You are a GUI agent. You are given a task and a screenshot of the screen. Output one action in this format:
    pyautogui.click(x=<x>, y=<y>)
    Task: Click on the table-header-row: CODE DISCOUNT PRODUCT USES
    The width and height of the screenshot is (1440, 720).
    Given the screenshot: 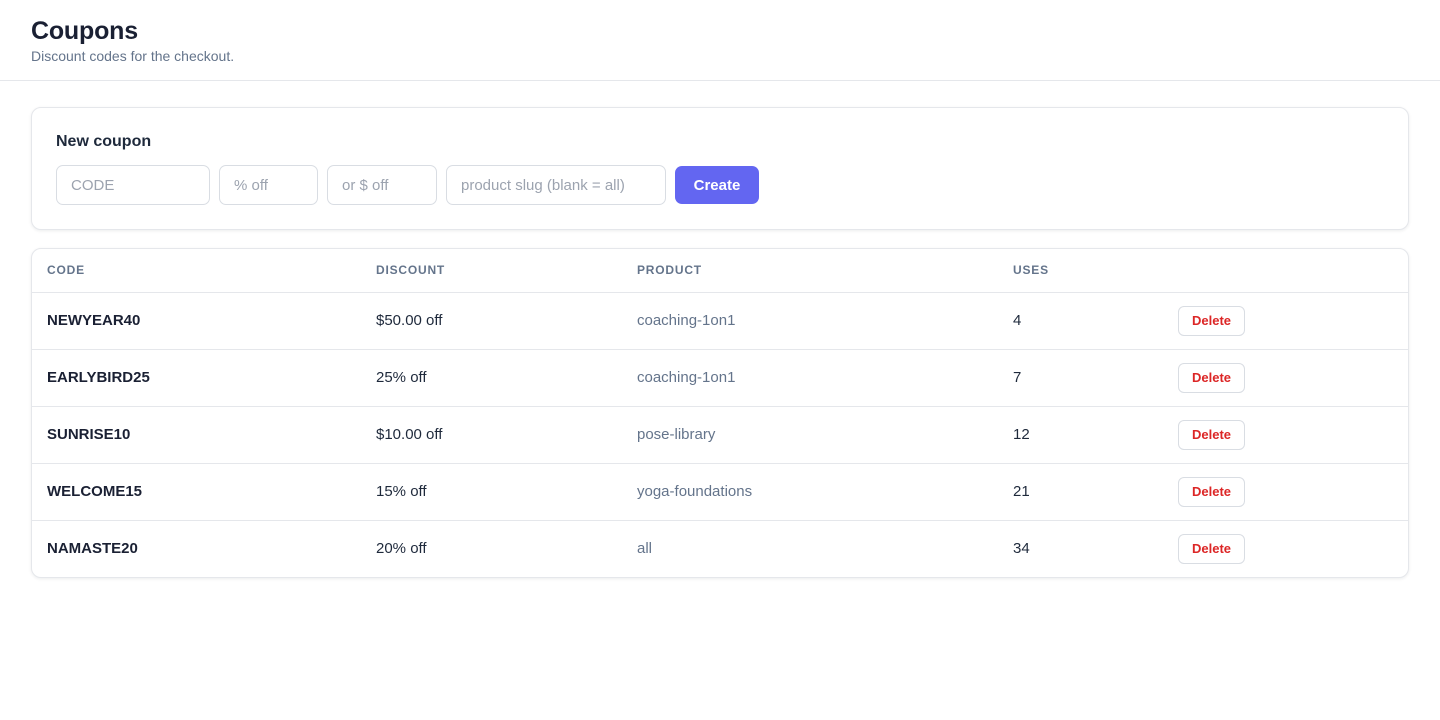 What is the action you would take?
    pyautogui.click(x=720, y=271)
    